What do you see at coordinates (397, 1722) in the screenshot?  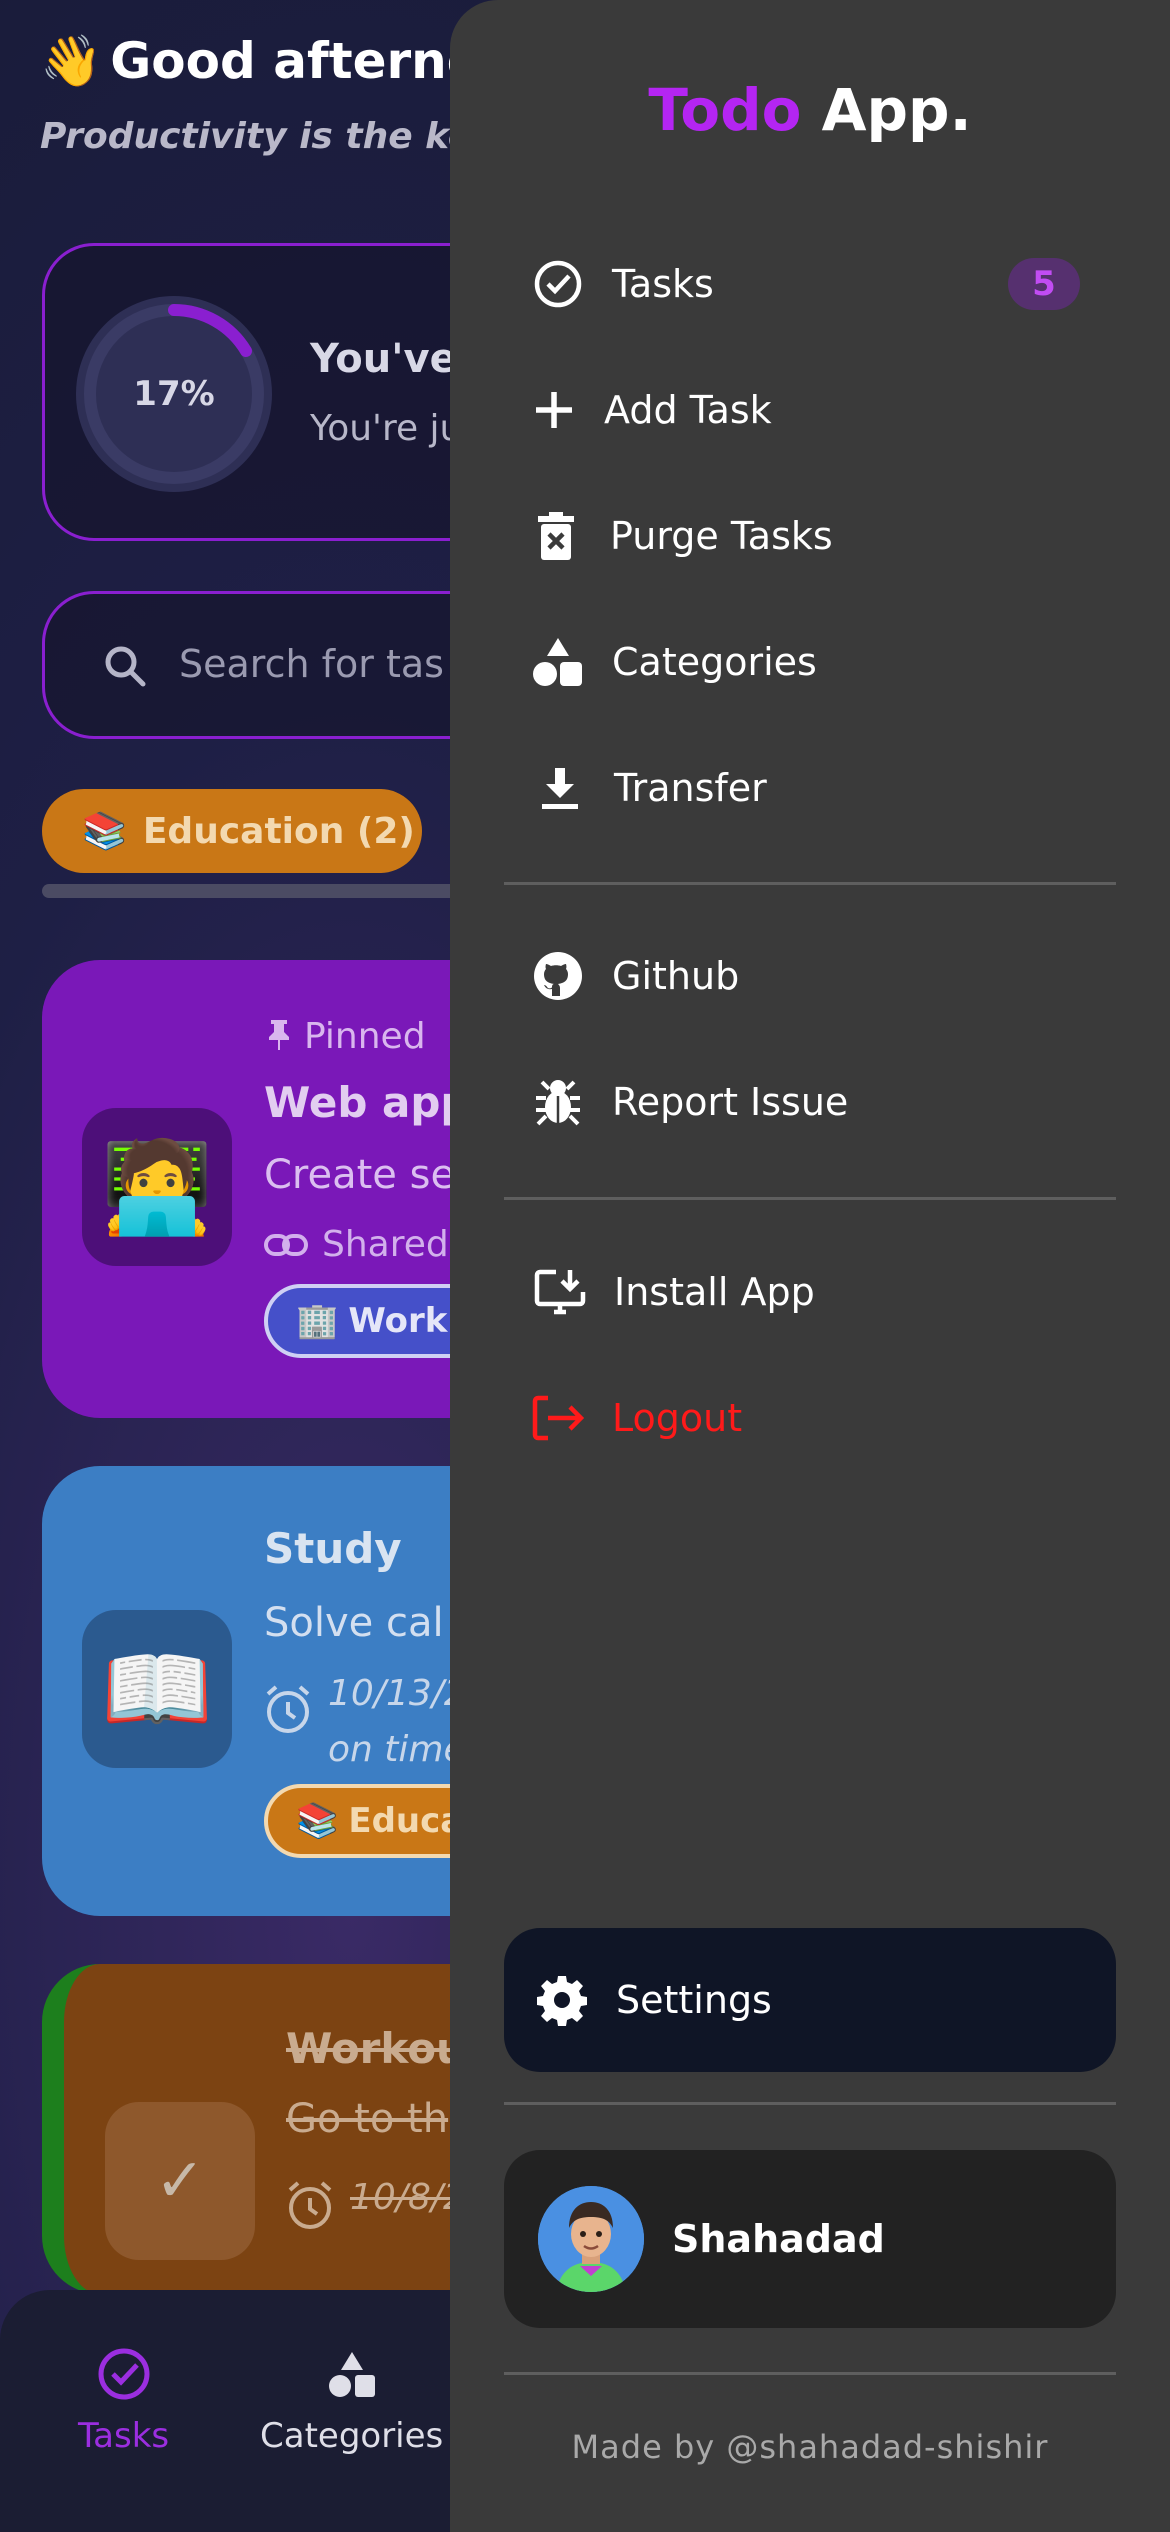 I see `task-due-date: 10/13/2 on time` at bounding box center [397, 1722].